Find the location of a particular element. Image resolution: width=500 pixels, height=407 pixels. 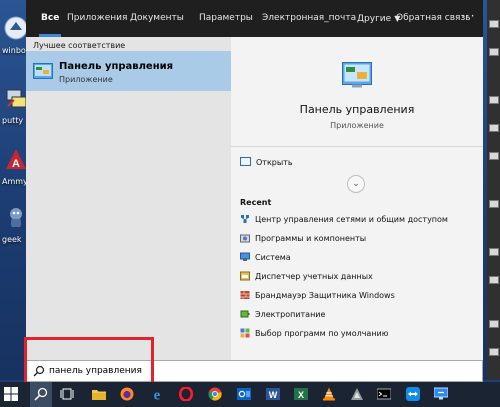

recent-item: Программы и компоненты is located at coordinates (303, 240).